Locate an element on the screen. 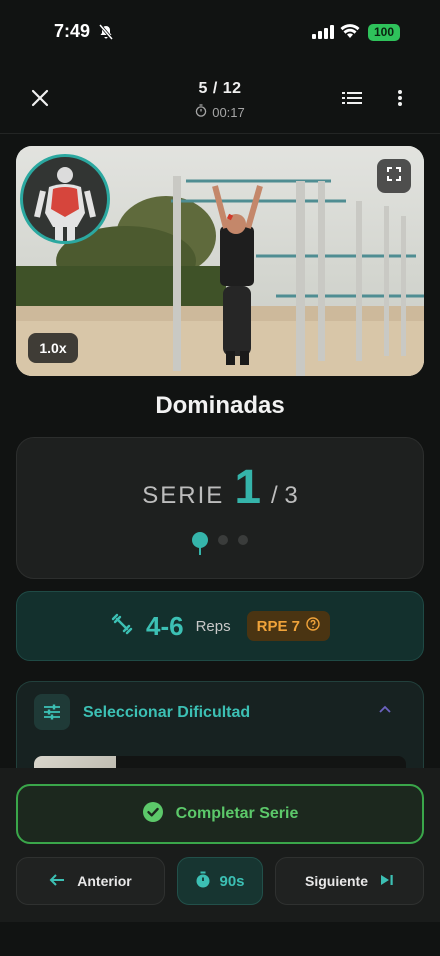  skip-next-icon is located at coordinates (387, 881).